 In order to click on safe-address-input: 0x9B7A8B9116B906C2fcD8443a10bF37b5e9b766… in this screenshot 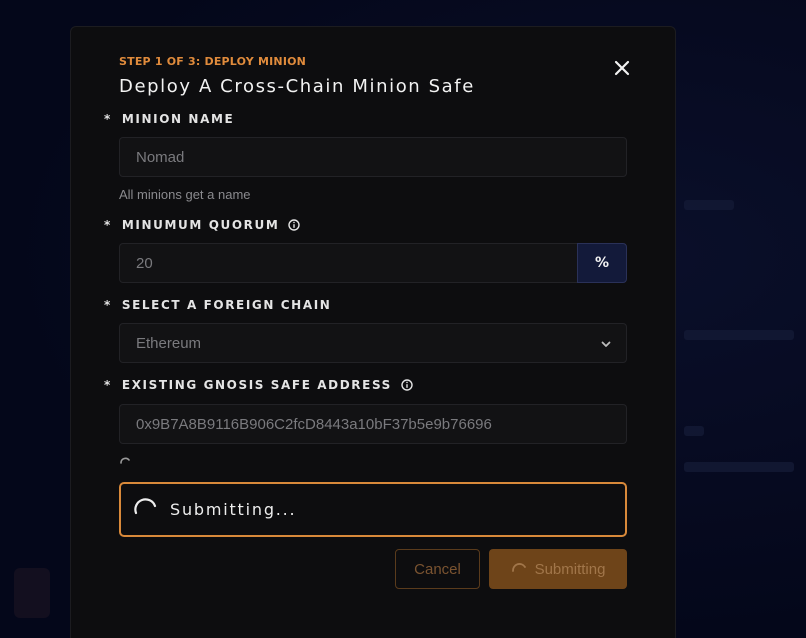, I will do `click(373, 424)`.